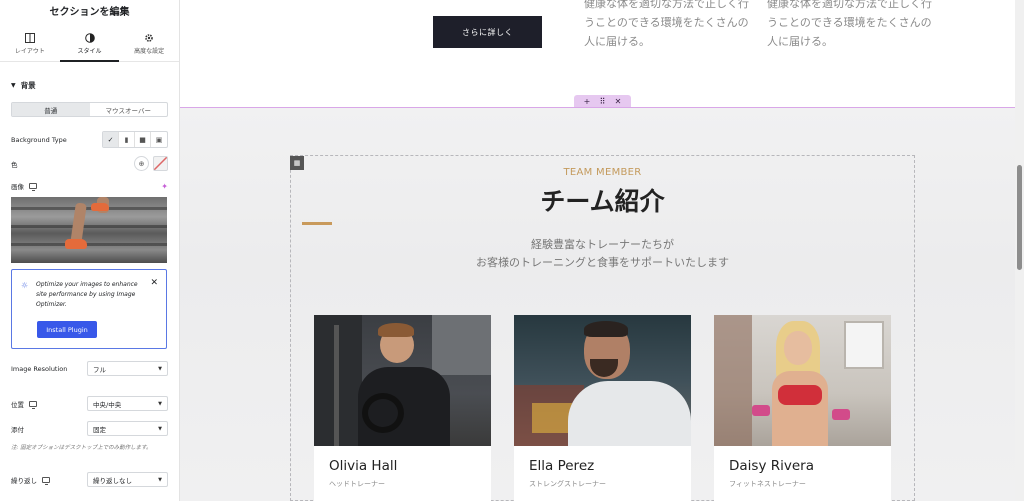 This screenshot has width=1024, height=501. I want to click on top-text-right: 健康な体を適切な方法で正しく行うことのできる環境をたくさんの人に届ける。, so click(849, 24).